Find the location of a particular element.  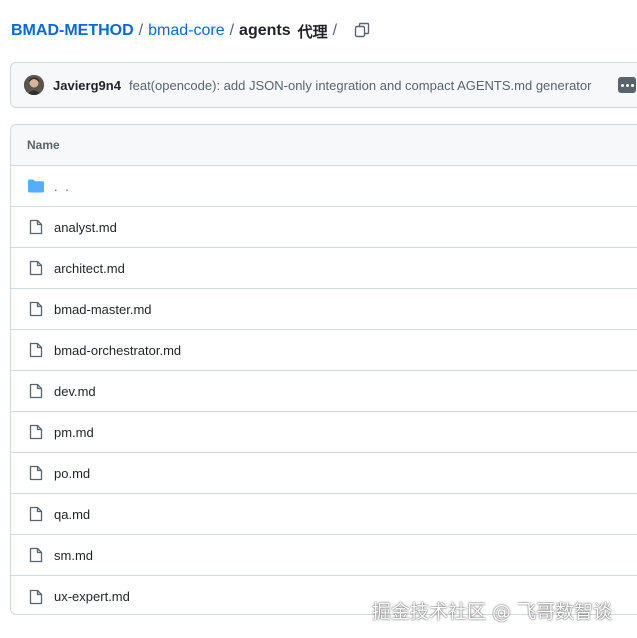

file-name-link: sm.md is located at coordinates (73, 555).